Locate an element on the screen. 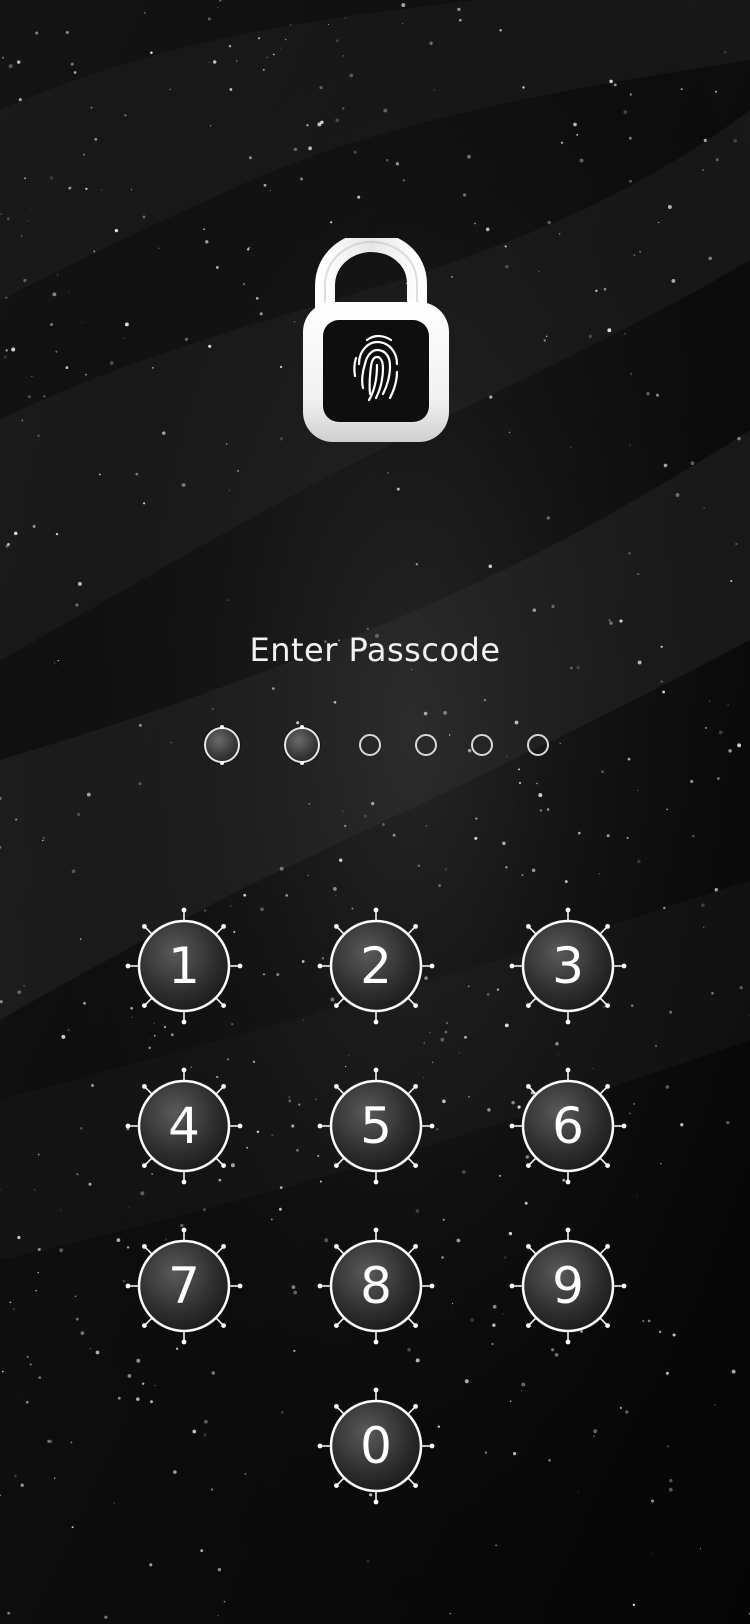 The width and height of the screenshot is (750, 1624). key-digit: 8 is located at coordinates (376, 1286).